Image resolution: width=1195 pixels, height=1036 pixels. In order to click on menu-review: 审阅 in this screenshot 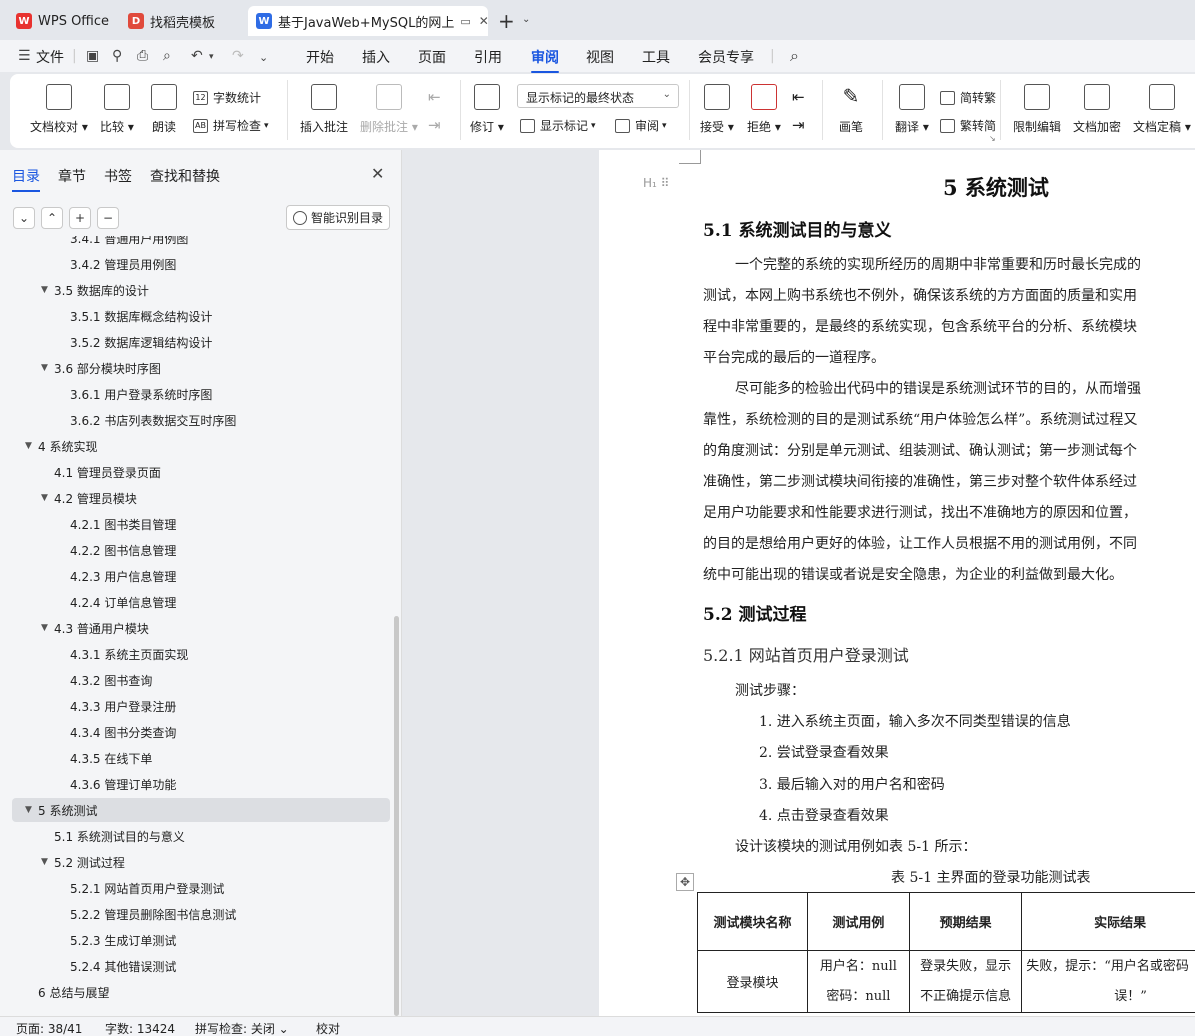, I will do `click(545, 60)`.